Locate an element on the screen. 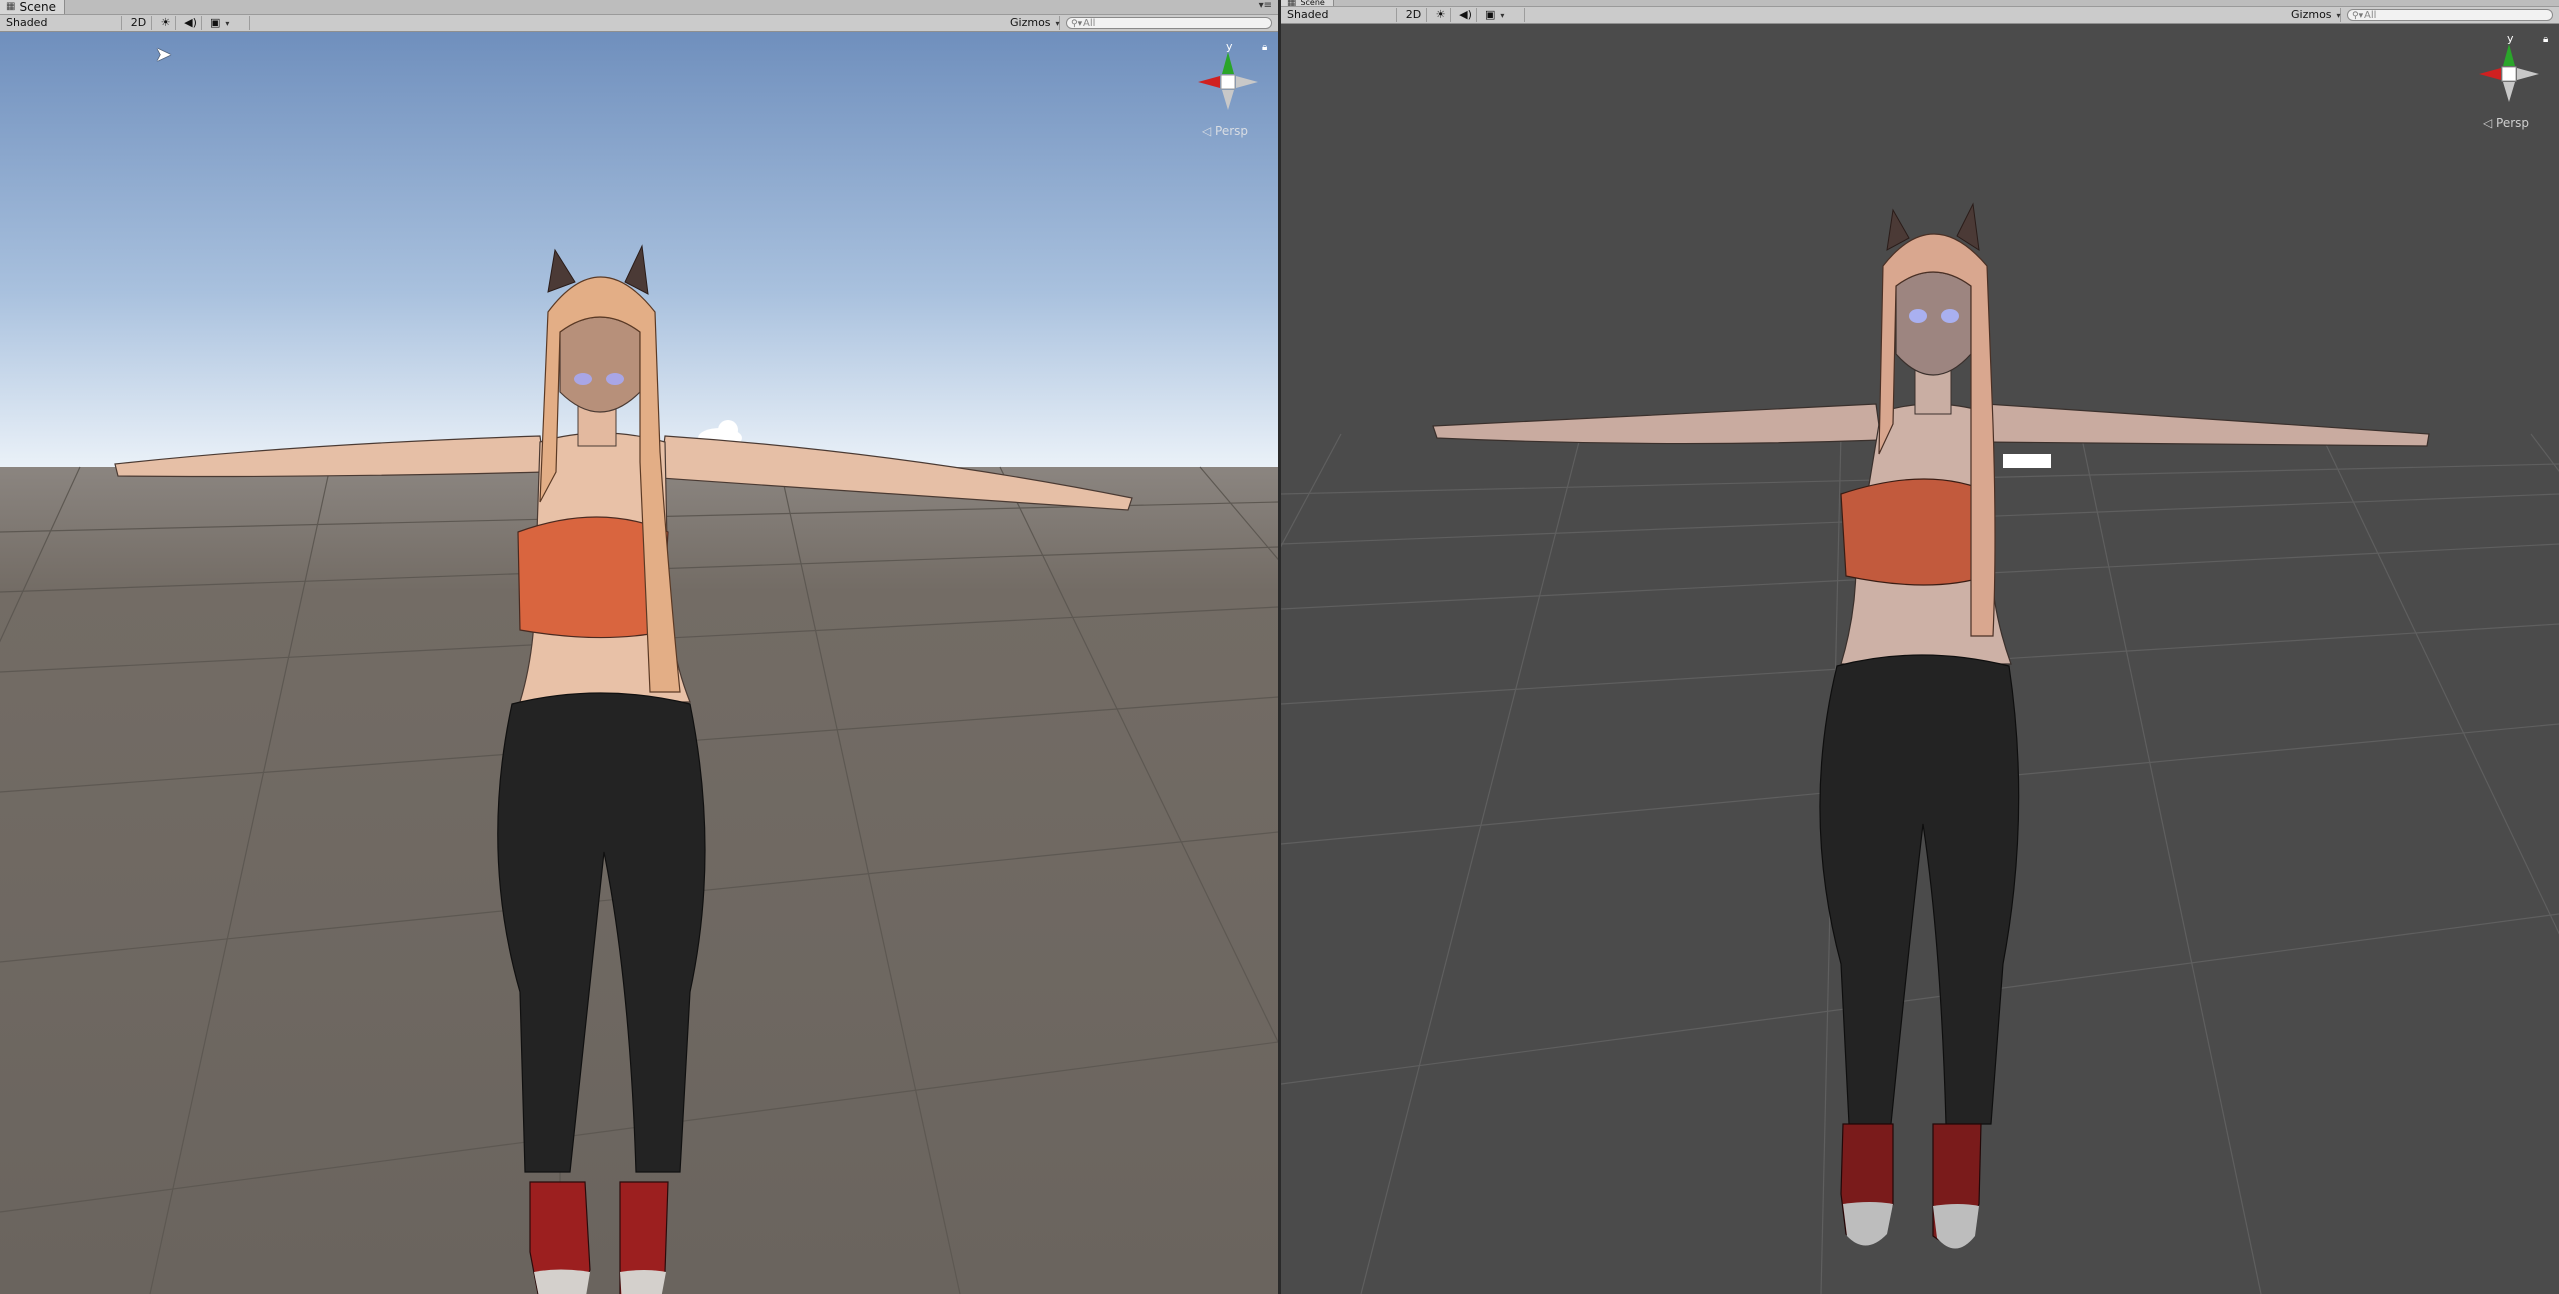  mouse-cursor-icon: ➤ is located at coordinates (163, 54).